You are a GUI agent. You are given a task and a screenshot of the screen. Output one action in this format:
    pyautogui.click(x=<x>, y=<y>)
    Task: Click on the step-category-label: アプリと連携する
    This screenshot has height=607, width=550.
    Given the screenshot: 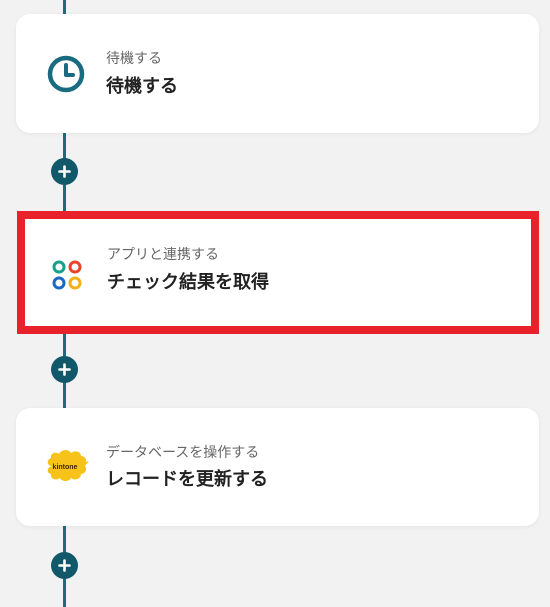 What is the action you would take?
    pyautogui.click(x=163, y=255)
    